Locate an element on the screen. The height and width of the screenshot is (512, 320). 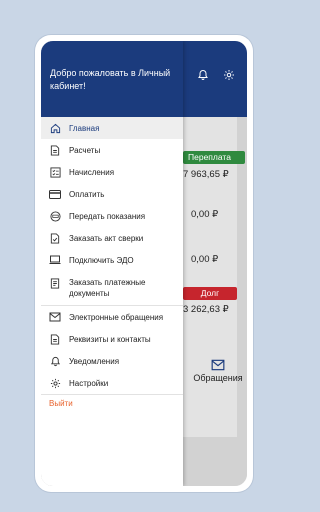
menu-item-label: Электронные обращения is located at coordinates (116, 317).